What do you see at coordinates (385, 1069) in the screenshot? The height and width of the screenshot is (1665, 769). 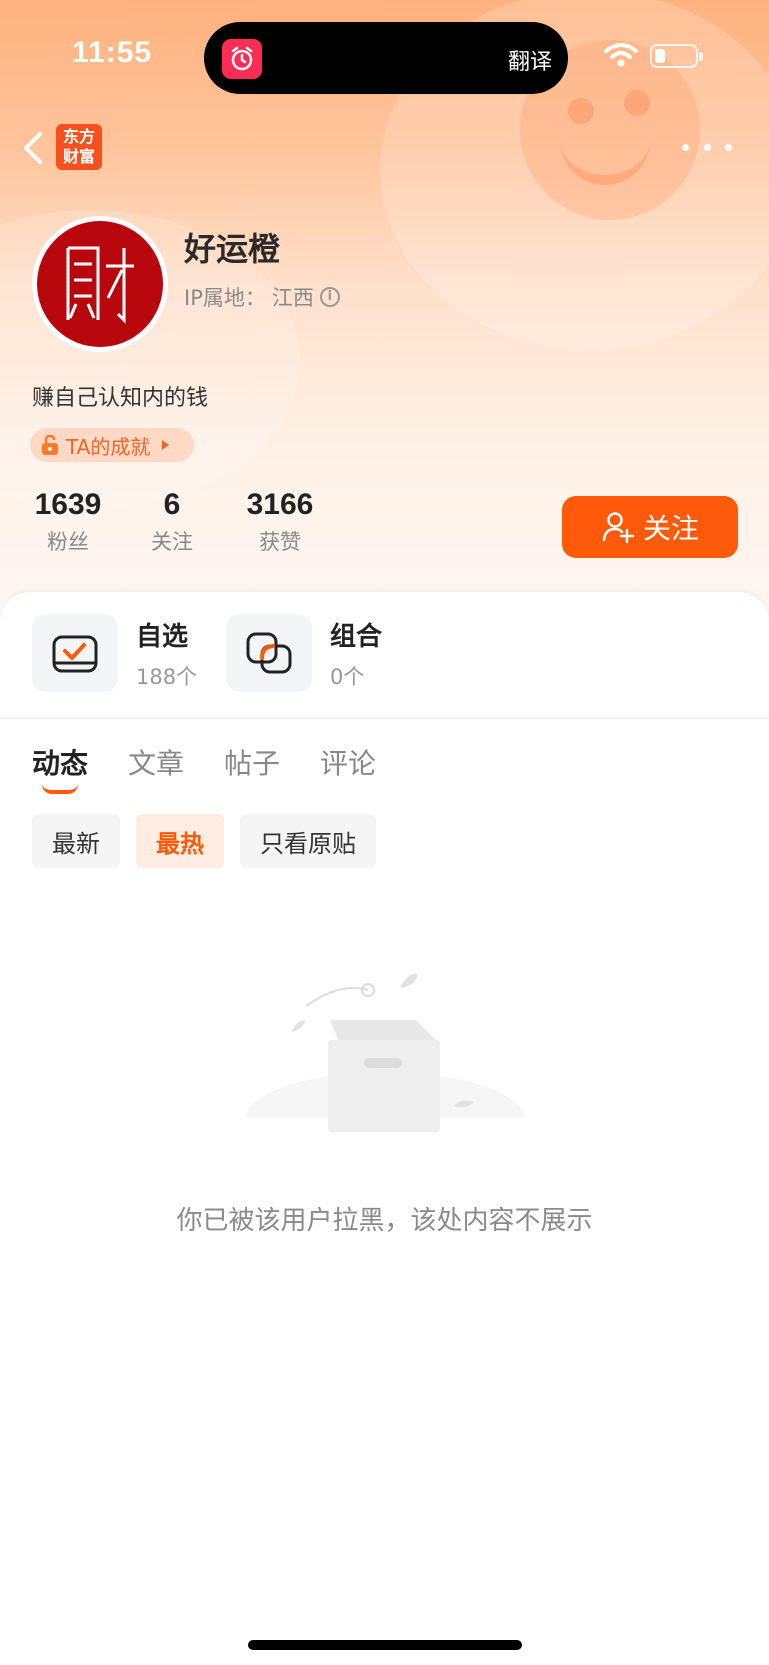 I see `empty-box-illustration` at bounding box center [385, 1069].